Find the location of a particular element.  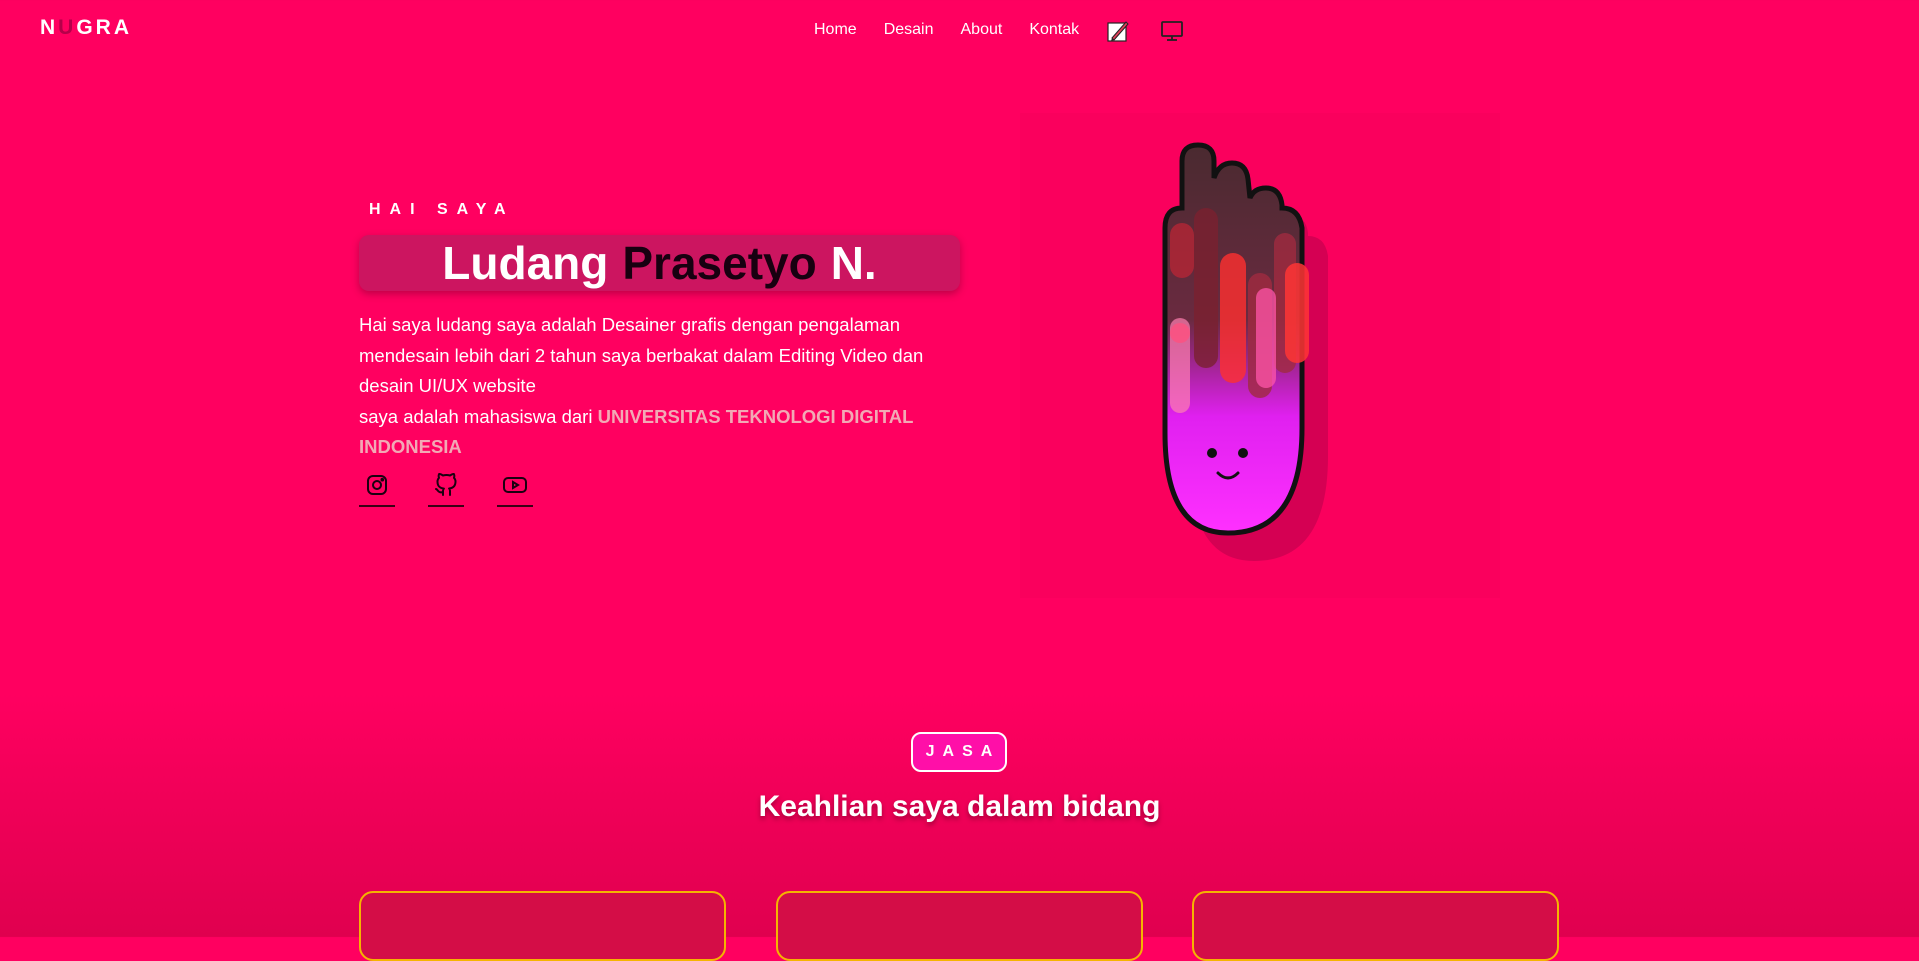

hero-student-prefix: saya adalah mahasiswa dari is located at coordinates (476, 416).